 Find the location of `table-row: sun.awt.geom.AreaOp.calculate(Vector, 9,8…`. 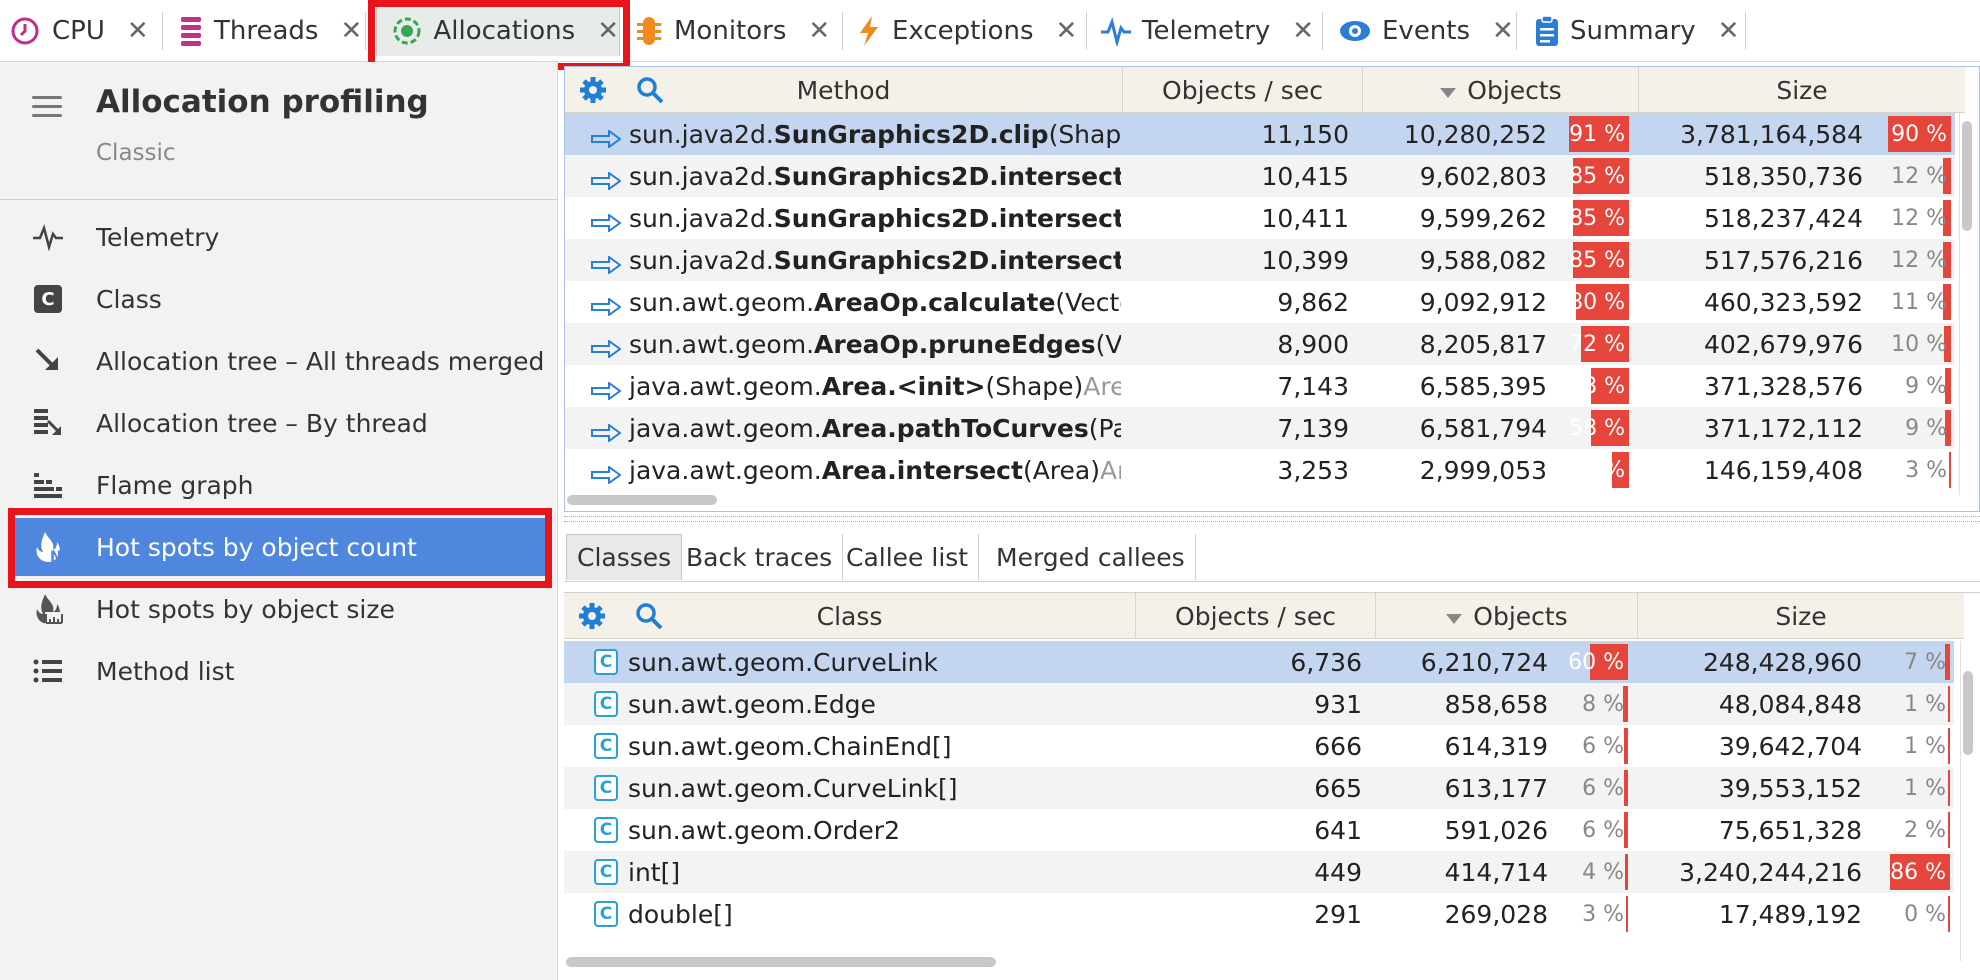

table-row: sun.awt.geom.AreaOp.calculate(Vector, 9,8… is located at coordinates (1260, 302).